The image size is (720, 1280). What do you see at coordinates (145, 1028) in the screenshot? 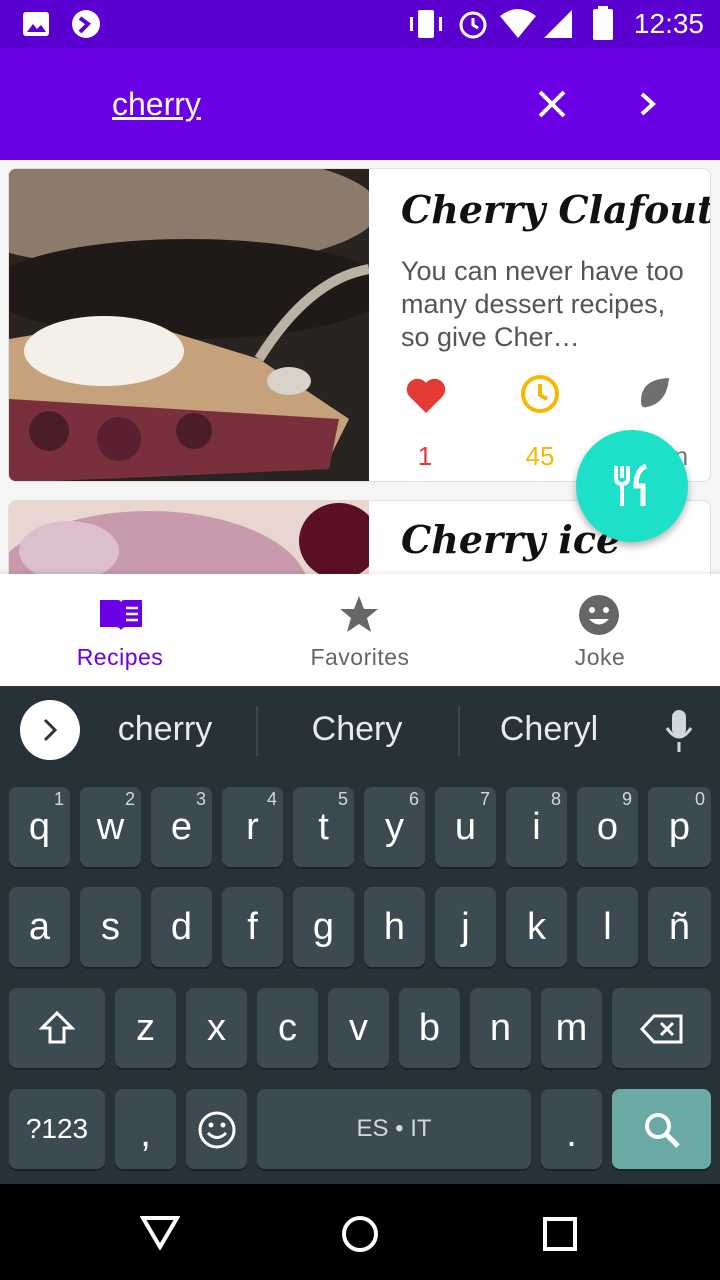
I see `key-z: z` at bounding box center [145, 1028].